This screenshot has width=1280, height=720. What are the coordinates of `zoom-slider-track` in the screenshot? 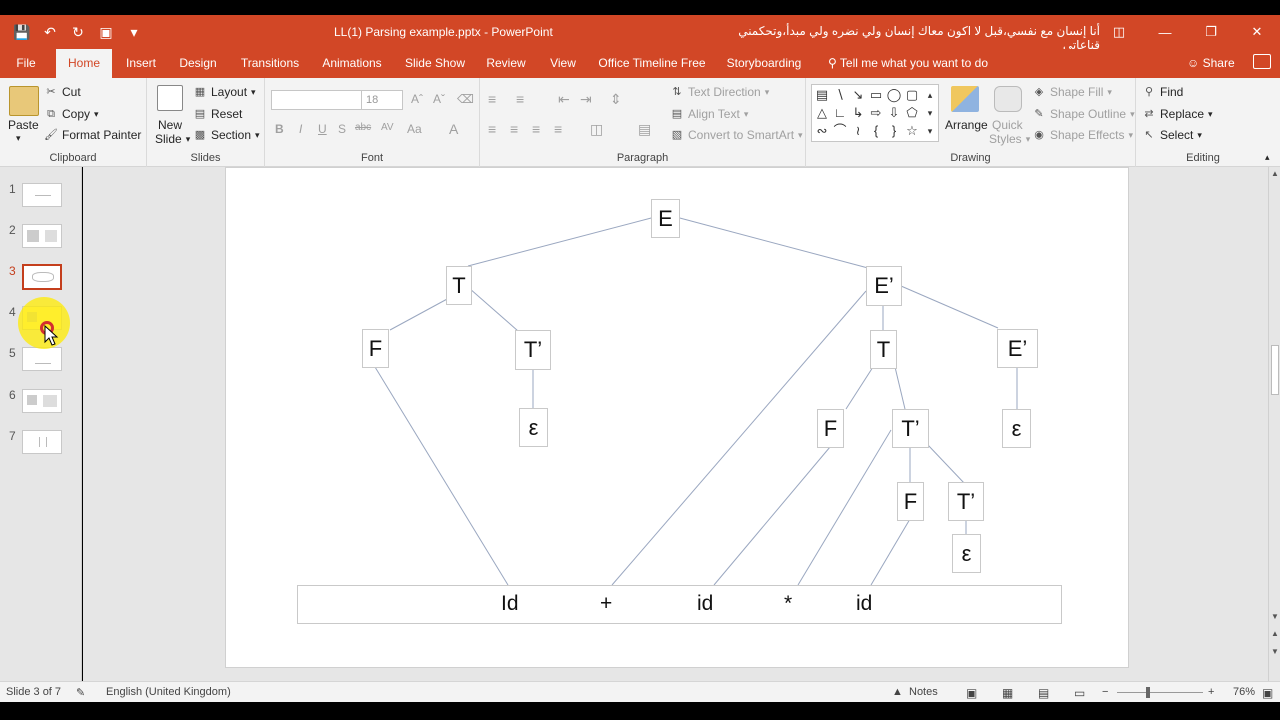 It's located at (1160, 692).